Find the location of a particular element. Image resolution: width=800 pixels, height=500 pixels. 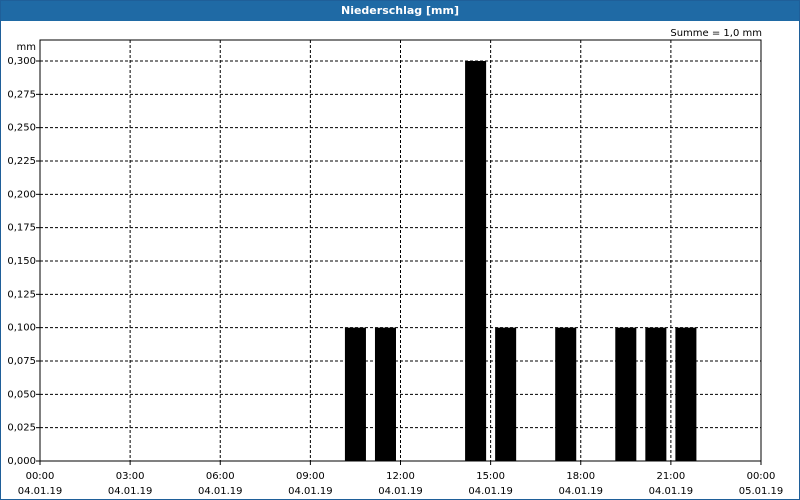

x-tick-time: 15:00 is located at coordinates (490, 476).